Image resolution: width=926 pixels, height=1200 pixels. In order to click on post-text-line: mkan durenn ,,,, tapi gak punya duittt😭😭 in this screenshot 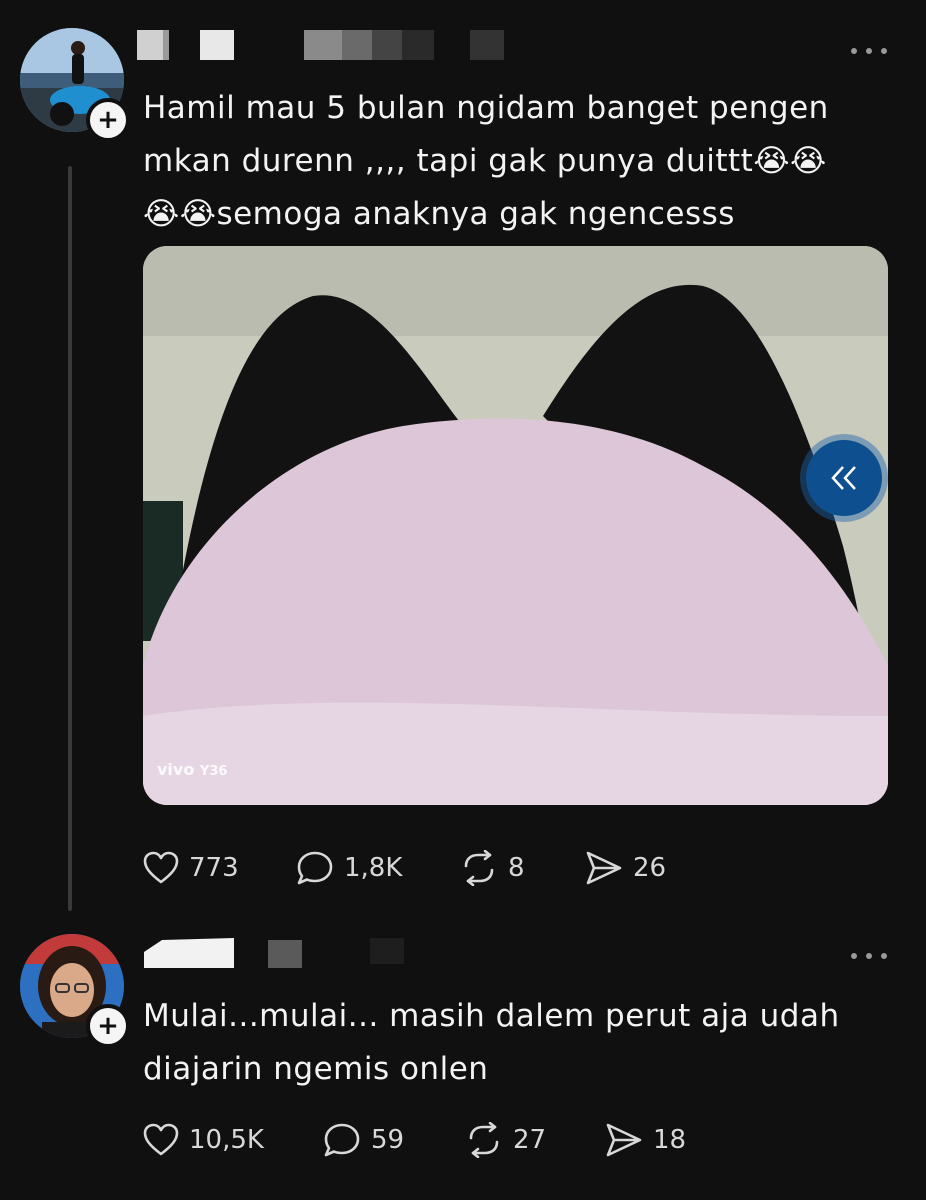, I will do `click(485, 161)`.